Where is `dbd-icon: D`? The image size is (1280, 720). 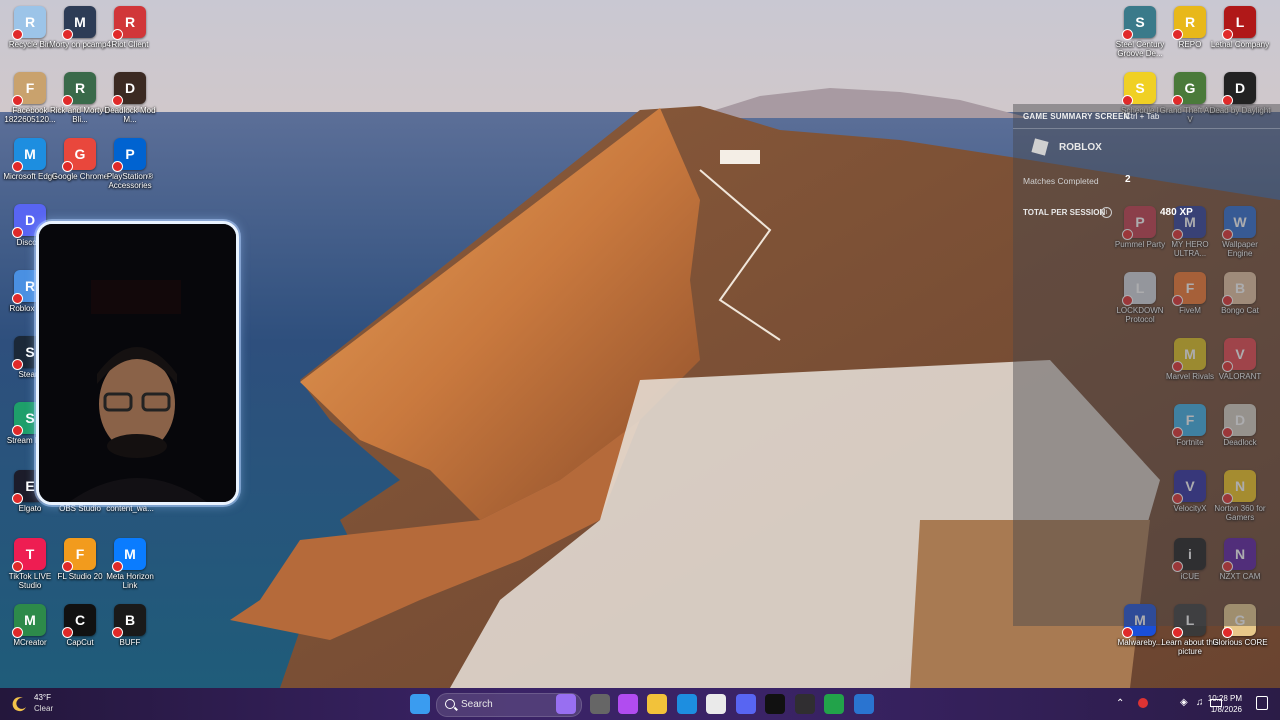
dbd-icon: D is located at coordinates (1239, 89).